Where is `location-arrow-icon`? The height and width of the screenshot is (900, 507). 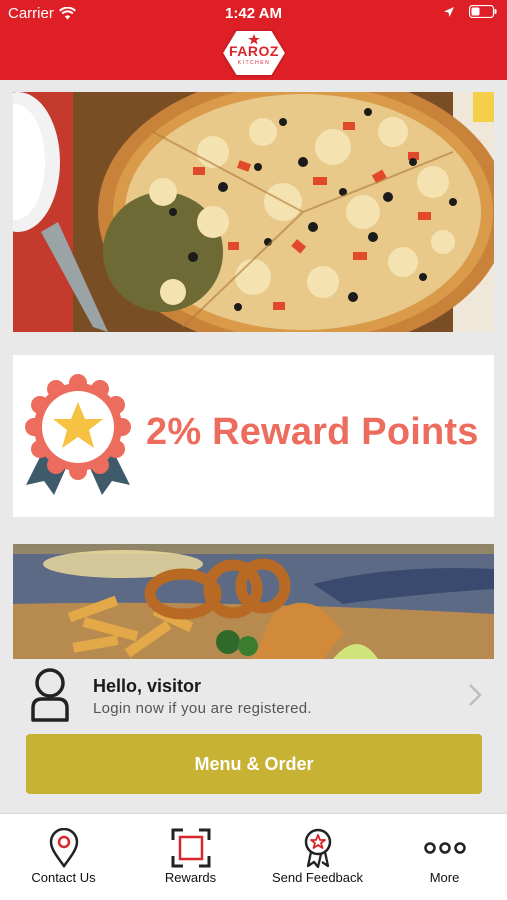 location-arrow-icon is located at coordinates (449, 11).